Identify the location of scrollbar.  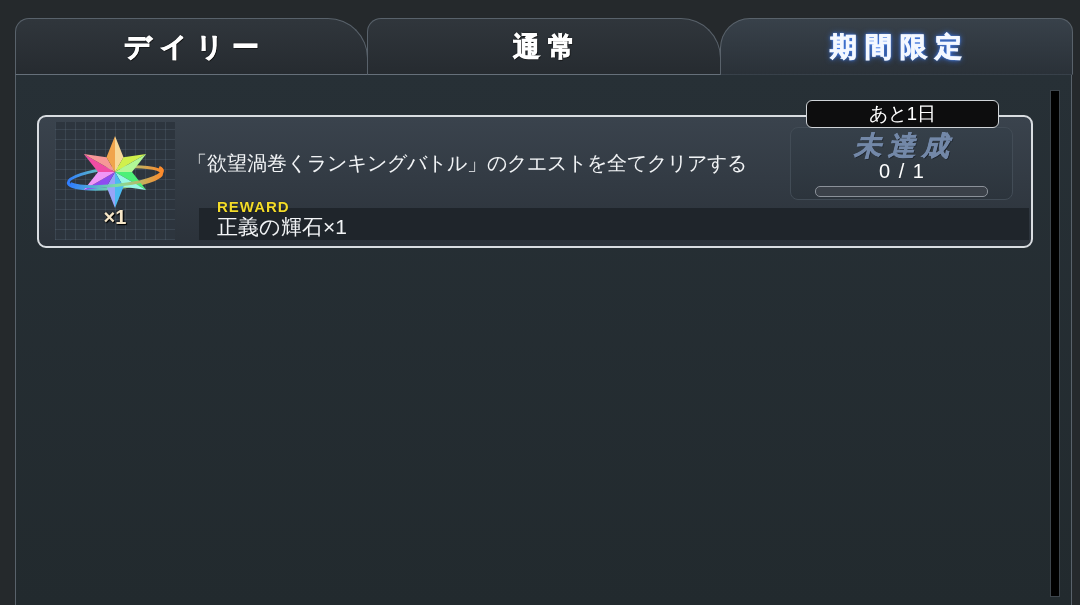
(1055, 343).